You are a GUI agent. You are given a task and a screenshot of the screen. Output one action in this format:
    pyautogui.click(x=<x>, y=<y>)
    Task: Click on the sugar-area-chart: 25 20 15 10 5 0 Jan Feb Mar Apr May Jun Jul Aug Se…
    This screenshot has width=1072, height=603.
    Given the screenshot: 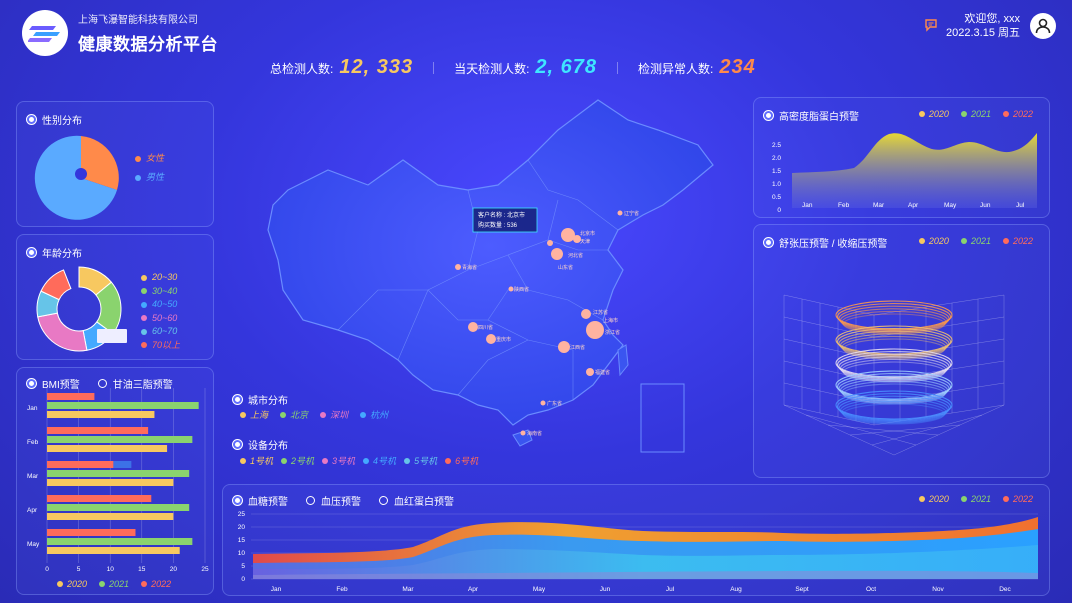 What is the action you would take?
    pyautogui.click(x=637, y=552)
    